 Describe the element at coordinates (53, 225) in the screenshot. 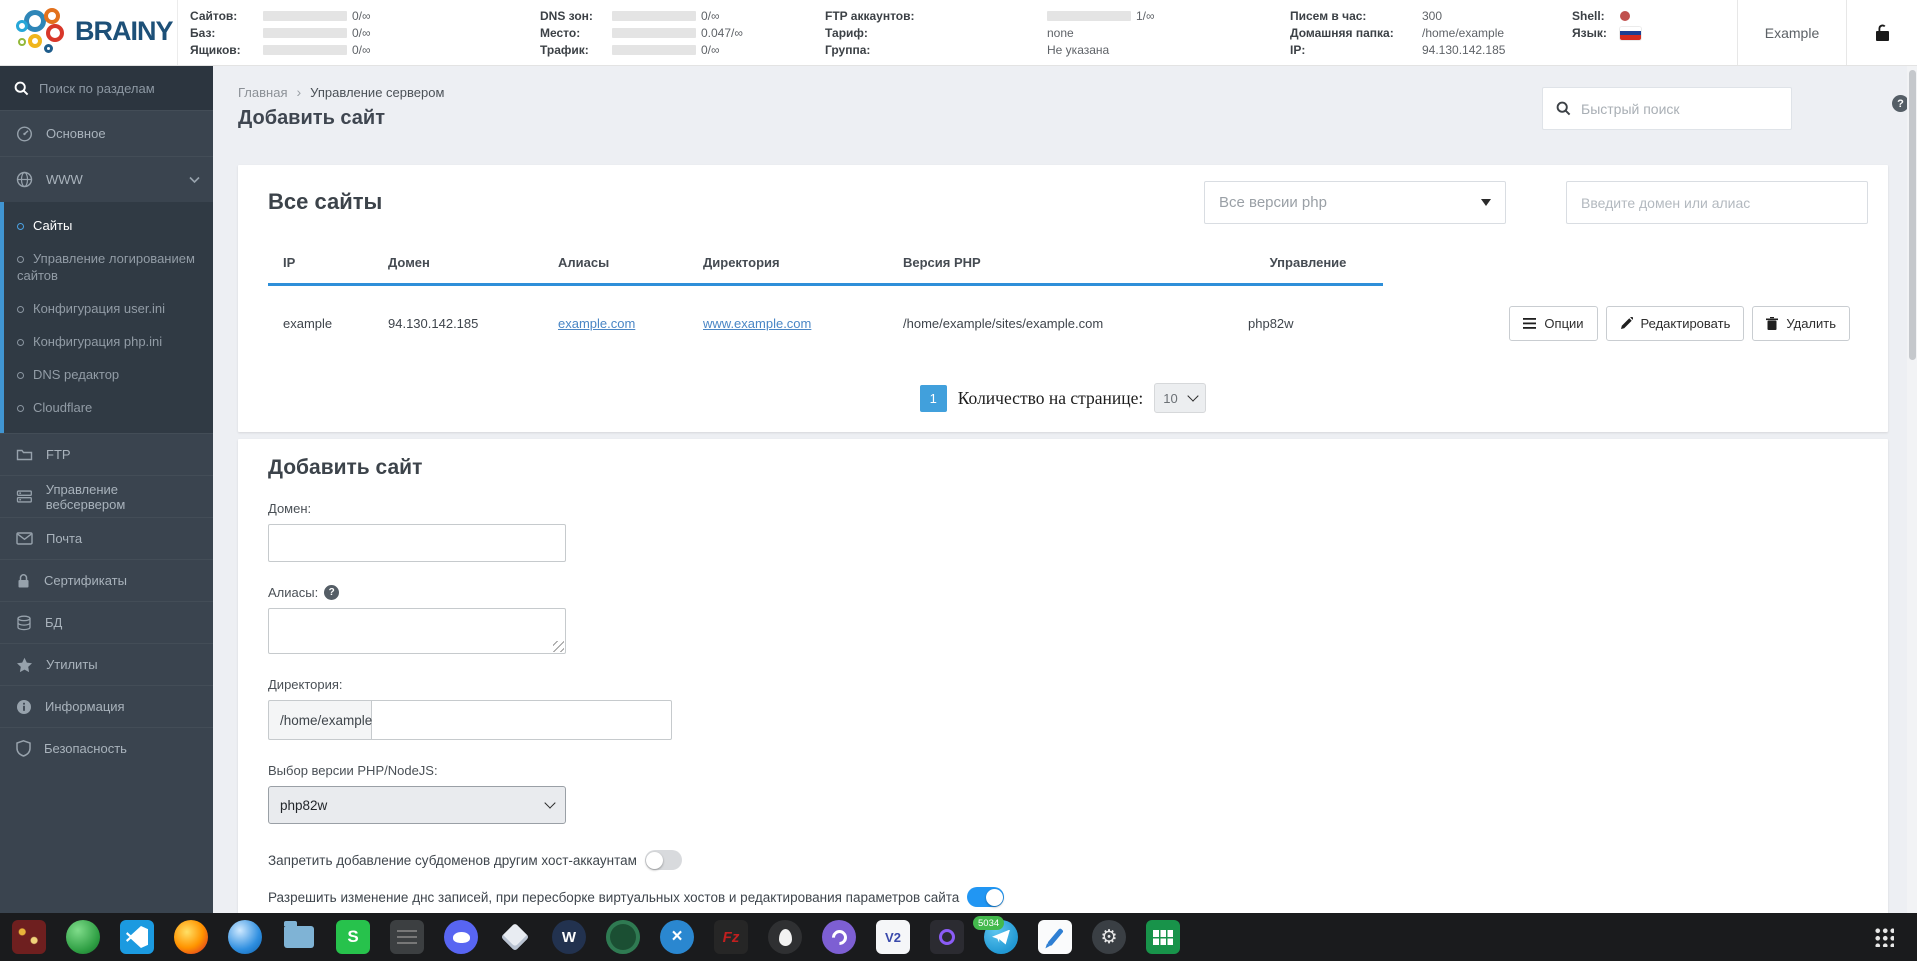

I see `sidebar-subitem-label: Сайты` at that location.